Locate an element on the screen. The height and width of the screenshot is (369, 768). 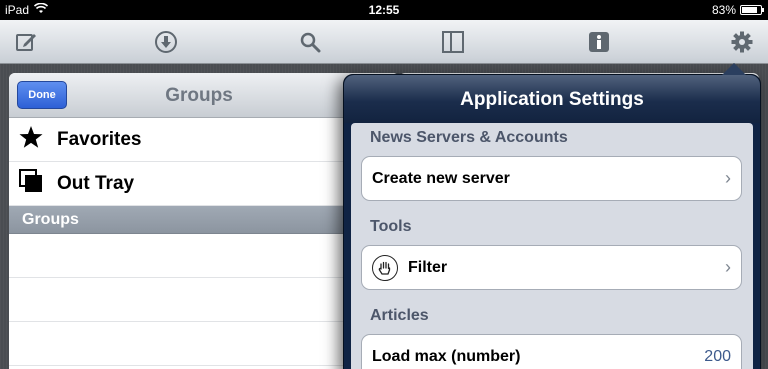
hand-icon is located at coordinates (385, 267).